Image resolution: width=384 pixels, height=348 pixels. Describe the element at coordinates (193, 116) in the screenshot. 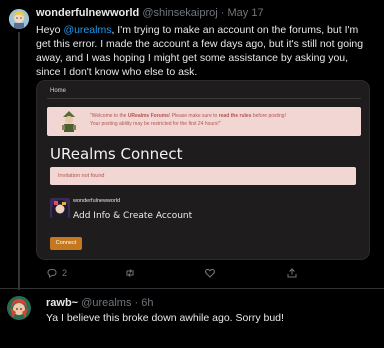

I see `welcome-middle: ! Please make sure to` at that location.